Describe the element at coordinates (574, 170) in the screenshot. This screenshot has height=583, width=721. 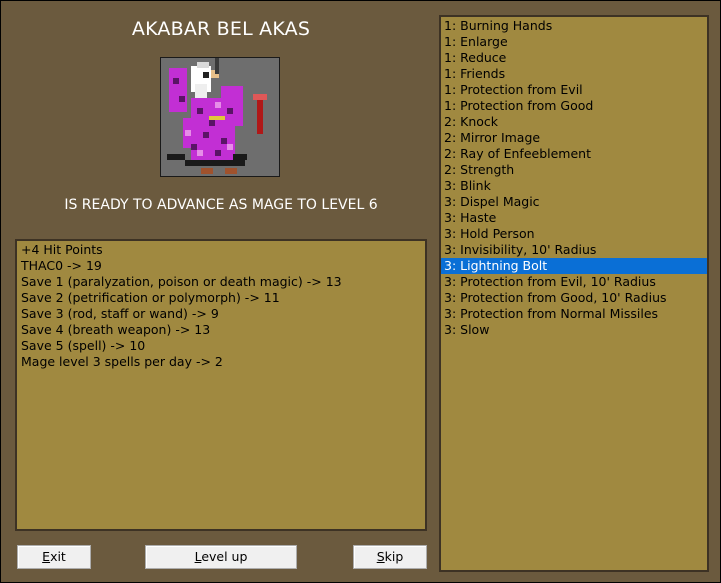
I see `spell-list-item: 2: Strength` at that location.